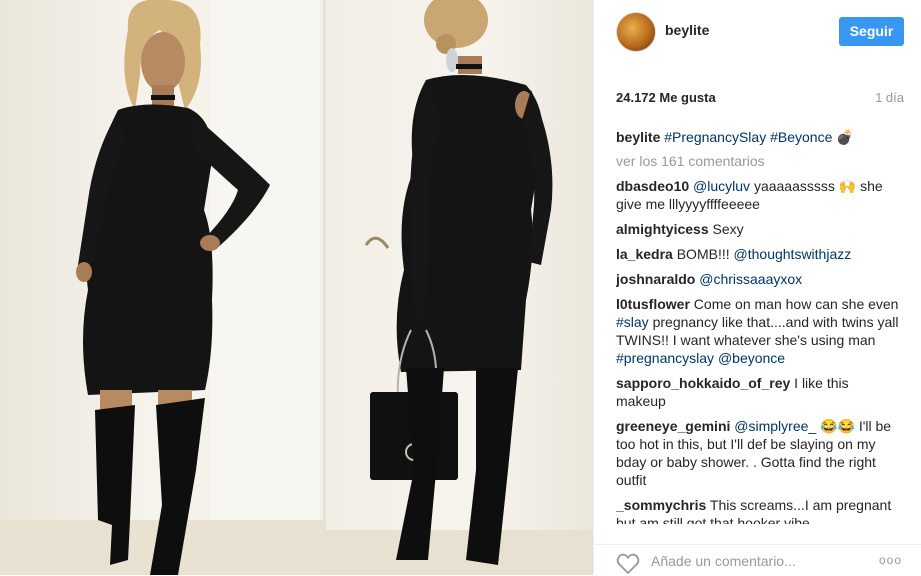  I want to click on comment-username: la_kedra, so click(644, 254).